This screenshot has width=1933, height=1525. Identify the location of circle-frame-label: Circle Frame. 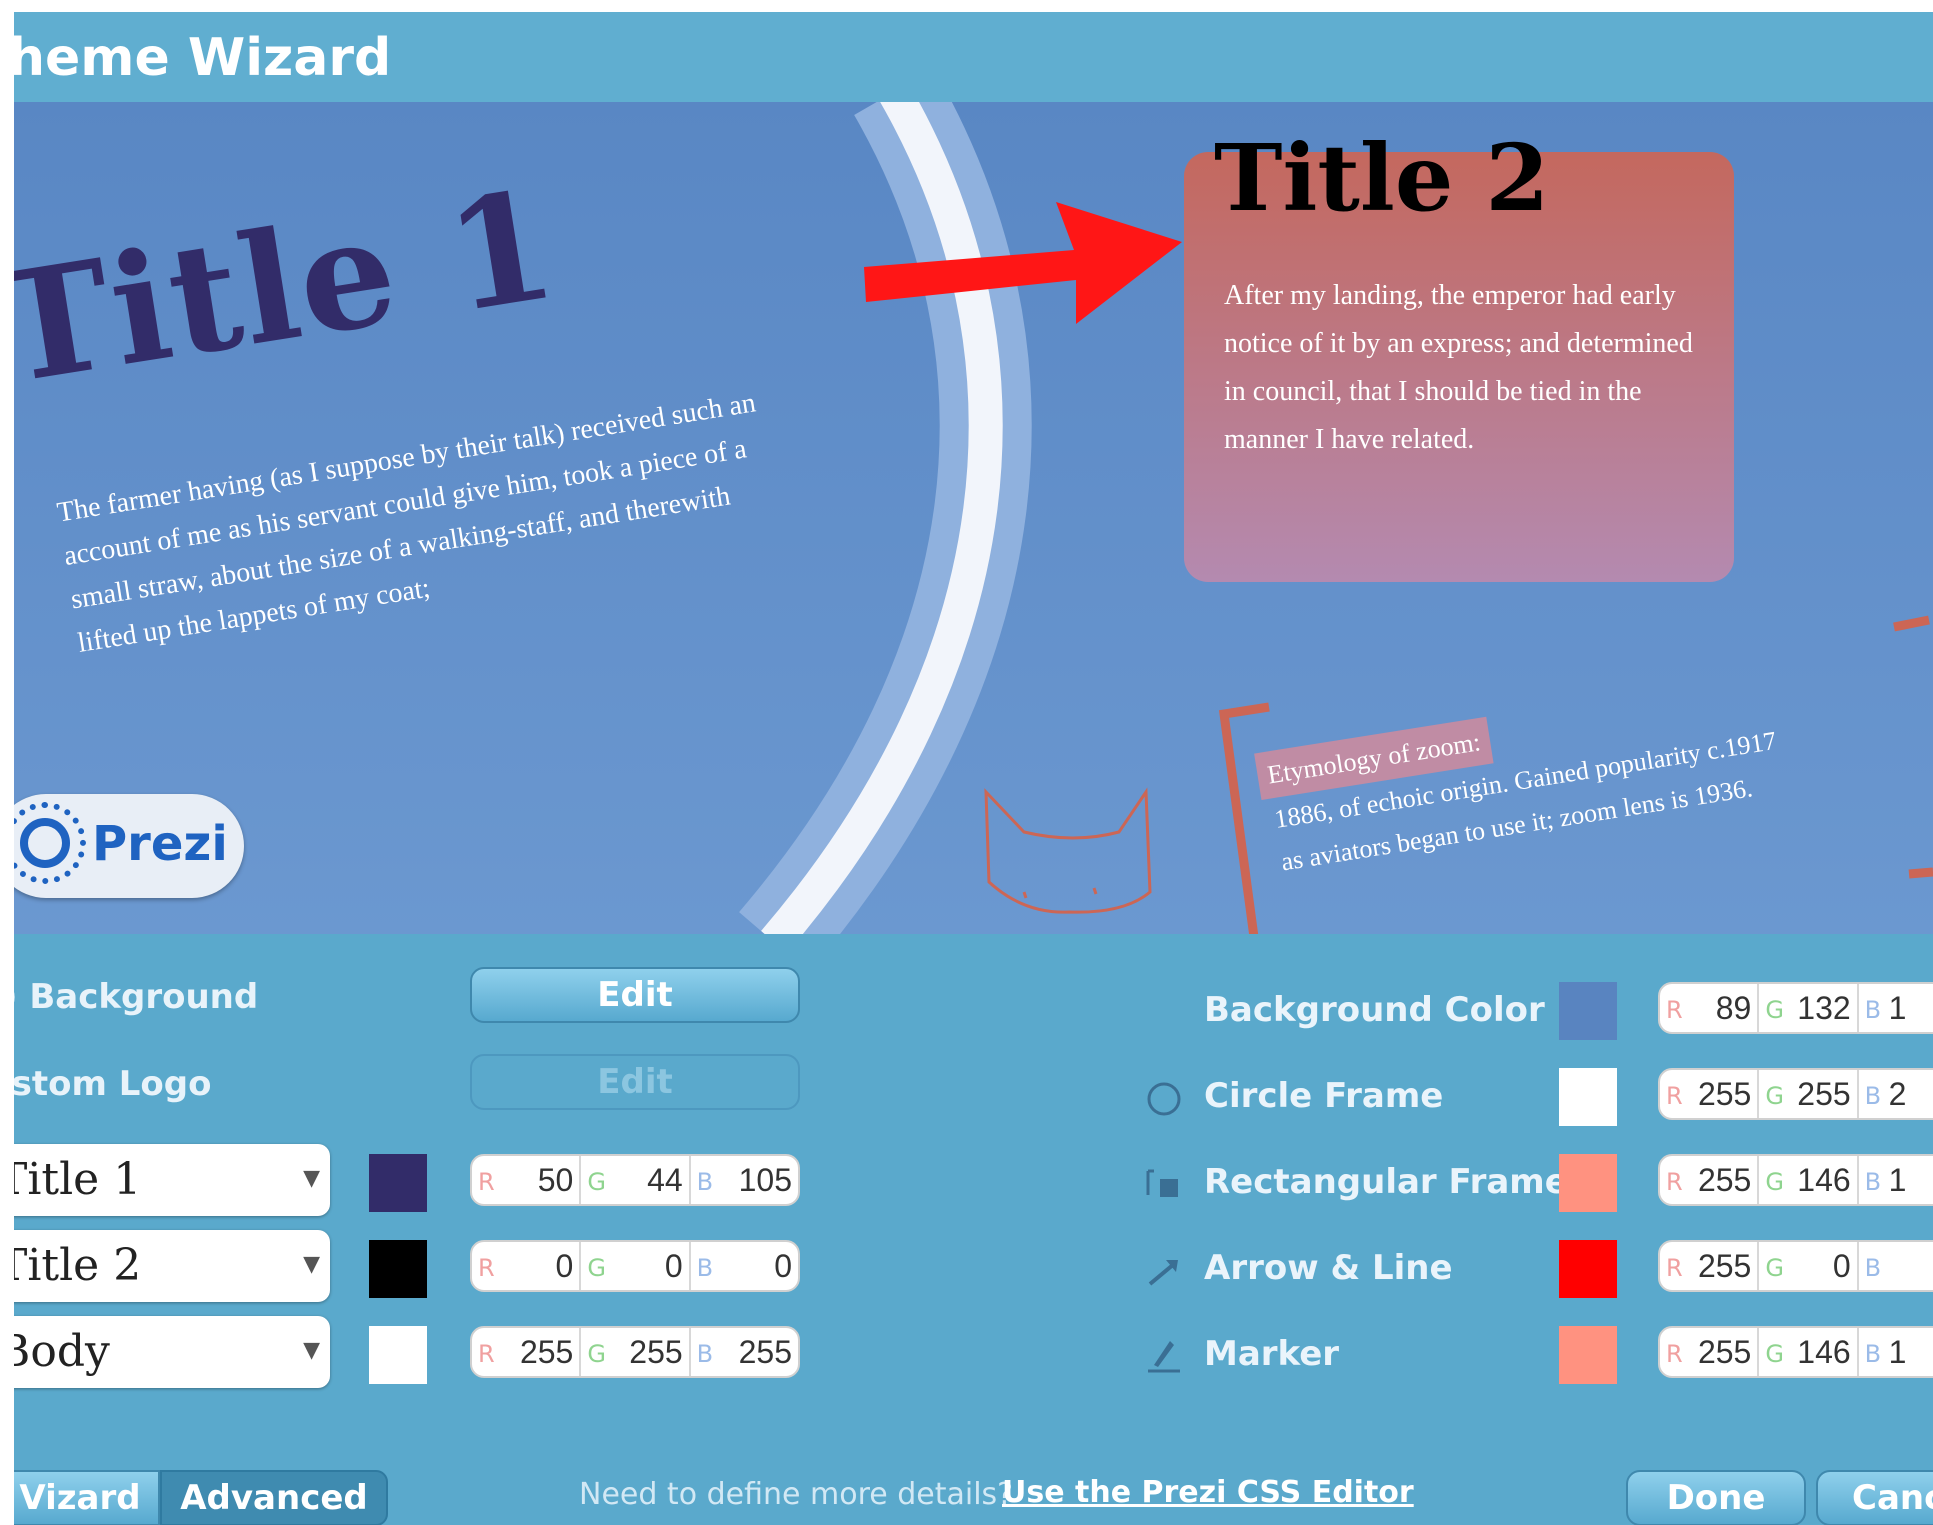
(1324, 1096).